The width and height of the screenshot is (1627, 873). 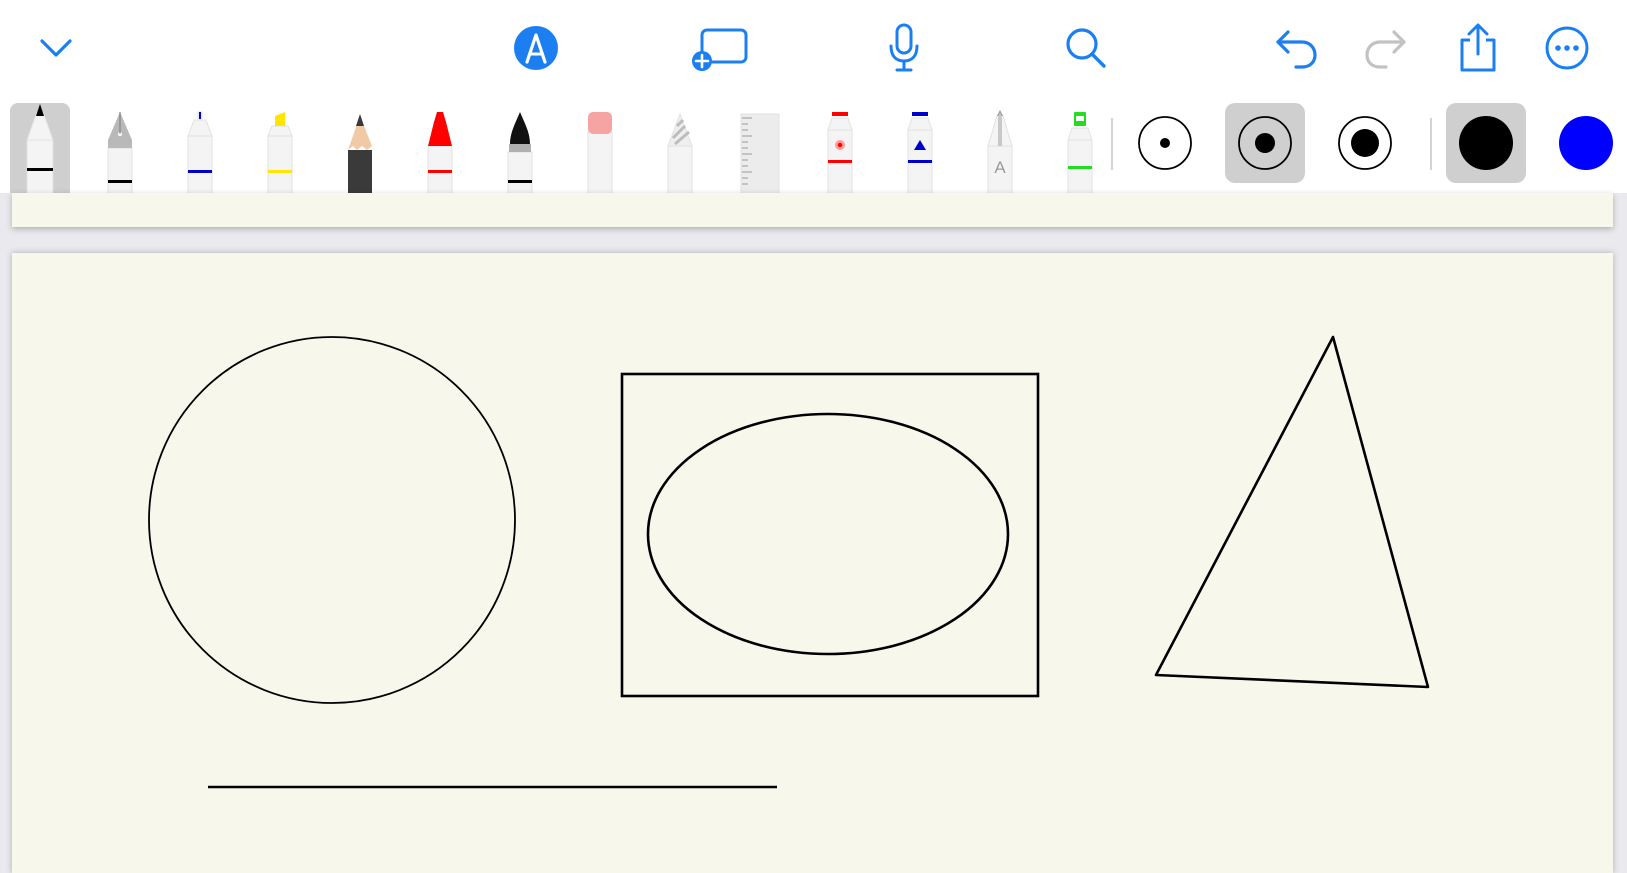 I want to click on undo-icon, so click(x=1296, y=49).